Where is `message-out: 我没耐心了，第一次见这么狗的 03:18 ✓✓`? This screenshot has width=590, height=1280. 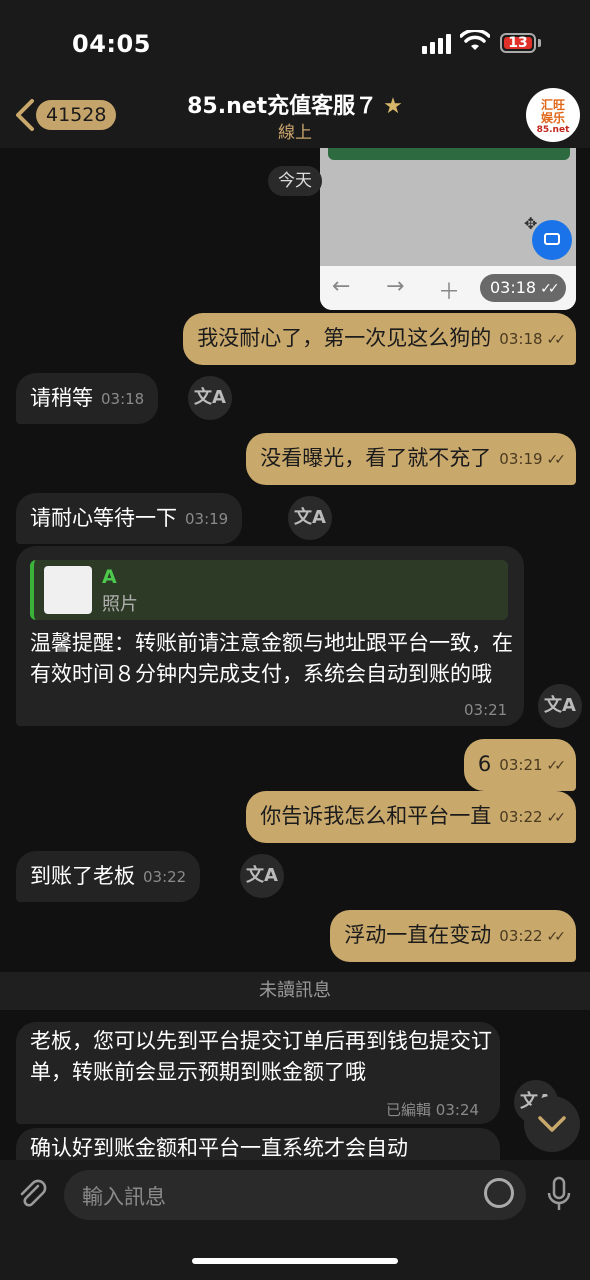
message-out: 我没耐心了，第一次见这么狗的 03:18 ✓✓ is located at coordinates (379, 339).